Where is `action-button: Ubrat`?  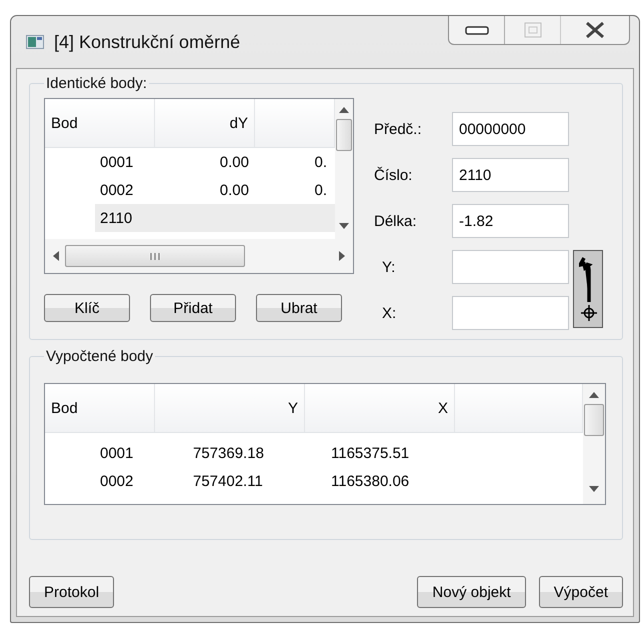
action-button: Ubrat is located at coordinates (299, 308).